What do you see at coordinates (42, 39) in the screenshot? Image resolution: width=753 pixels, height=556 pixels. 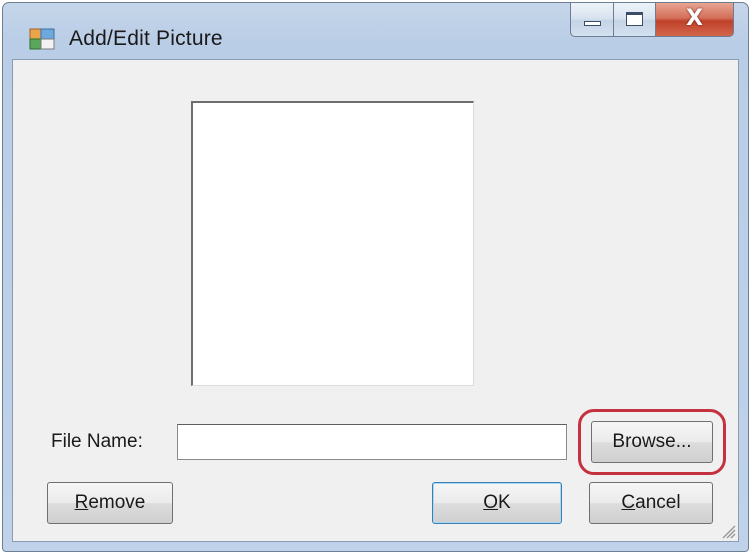 I see `app-icon` at bounding box center [42, 39].